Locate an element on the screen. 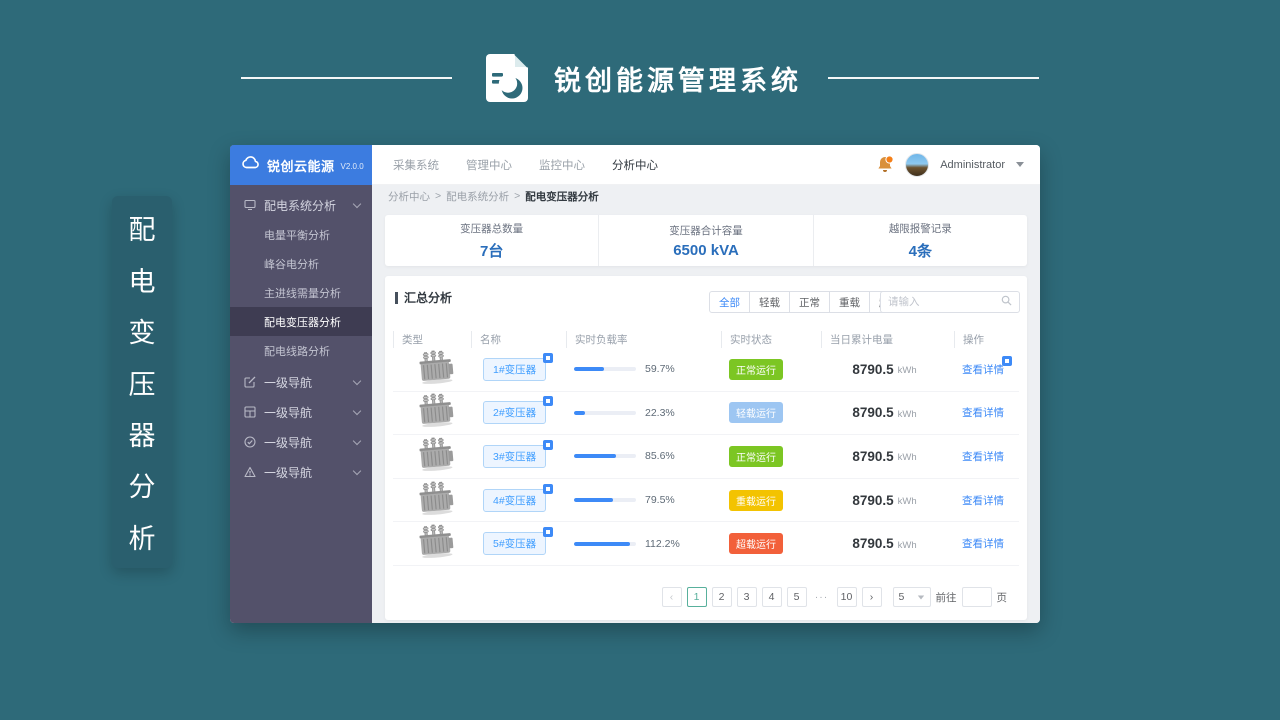 The width and height of the screenshot is (1280, 720). nav-item: 监控中心 is located at coordinates (562, 165).